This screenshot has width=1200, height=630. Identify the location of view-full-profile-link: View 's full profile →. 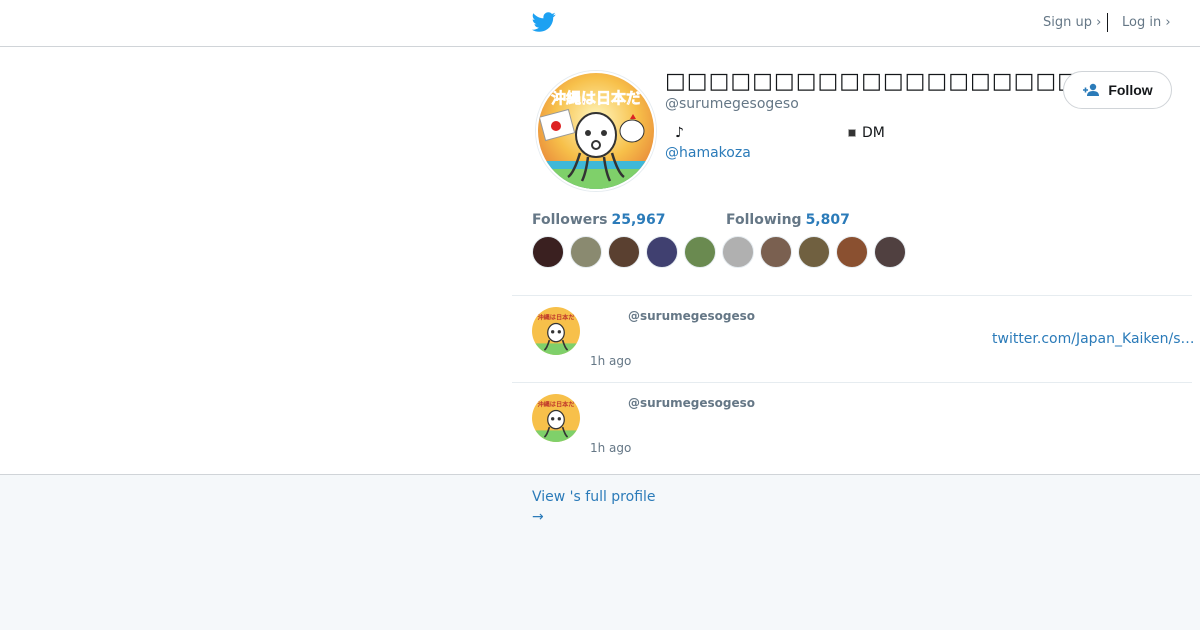
(594, 507).